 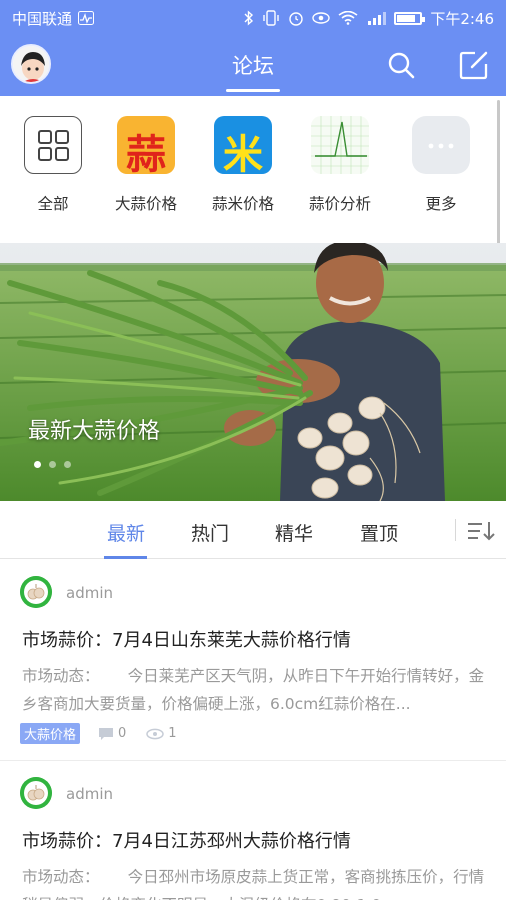 I want to click on more-dots-icon, so click(x=441, y=145).